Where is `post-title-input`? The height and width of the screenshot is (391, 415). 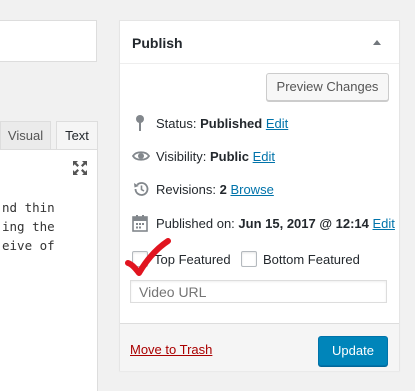 post-title-input is located at coordinates (48, 41).